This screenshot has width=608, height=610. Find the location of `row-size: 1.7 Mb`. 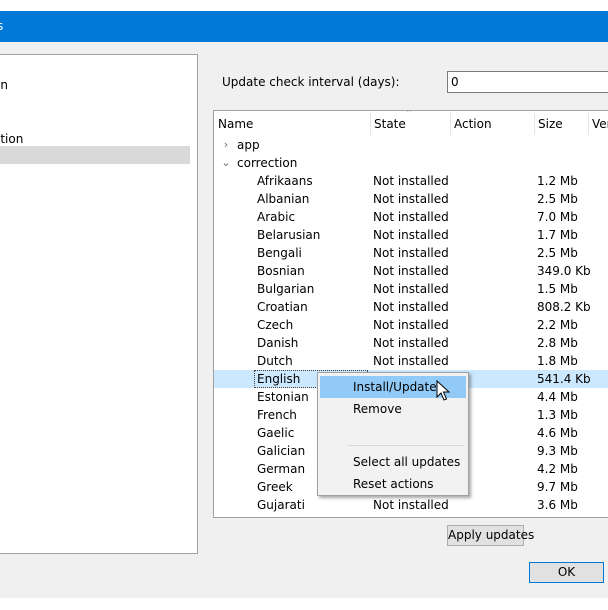

row-size: 1.7 Mb is located at coordinates (557, 235).